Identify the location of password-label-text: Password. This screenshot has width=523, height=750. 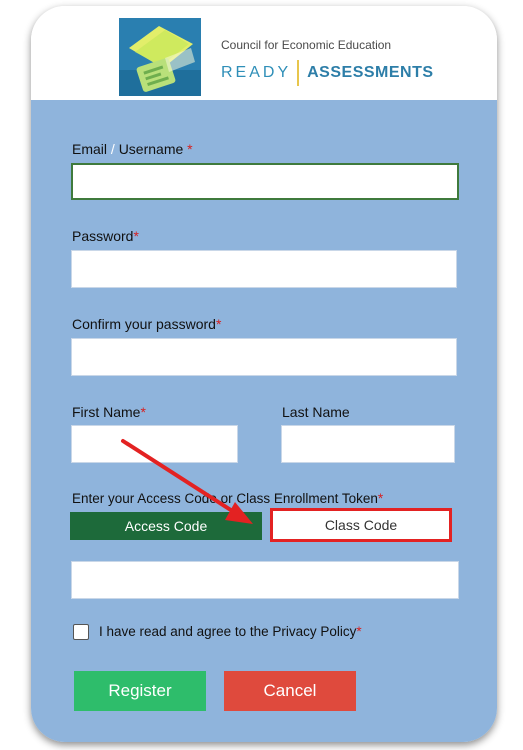
(103, 236).